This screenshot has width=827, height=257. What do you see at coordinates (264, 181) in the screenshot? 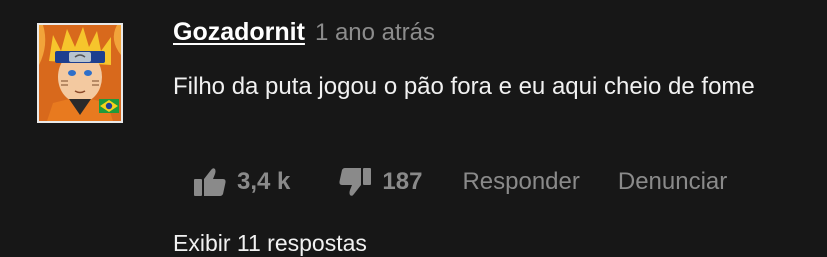
I see `like-count: 3,4 k` at bounding box center [264, 181].